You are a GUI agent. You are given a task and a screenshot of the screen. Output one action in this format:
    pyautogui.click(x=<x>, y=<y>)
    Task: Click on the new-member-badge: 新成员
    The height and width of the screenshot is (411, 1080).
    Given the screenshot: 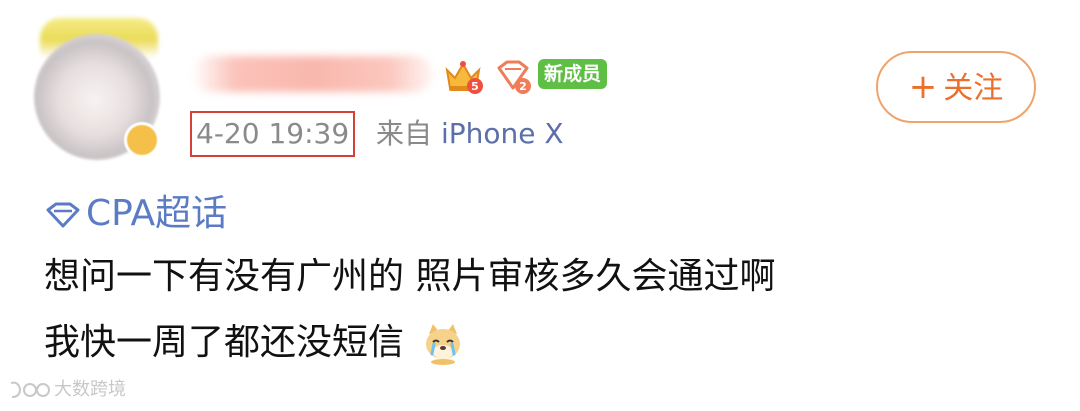 What is the action you would take?
    pyautogui.click(x=573, y=74)
    